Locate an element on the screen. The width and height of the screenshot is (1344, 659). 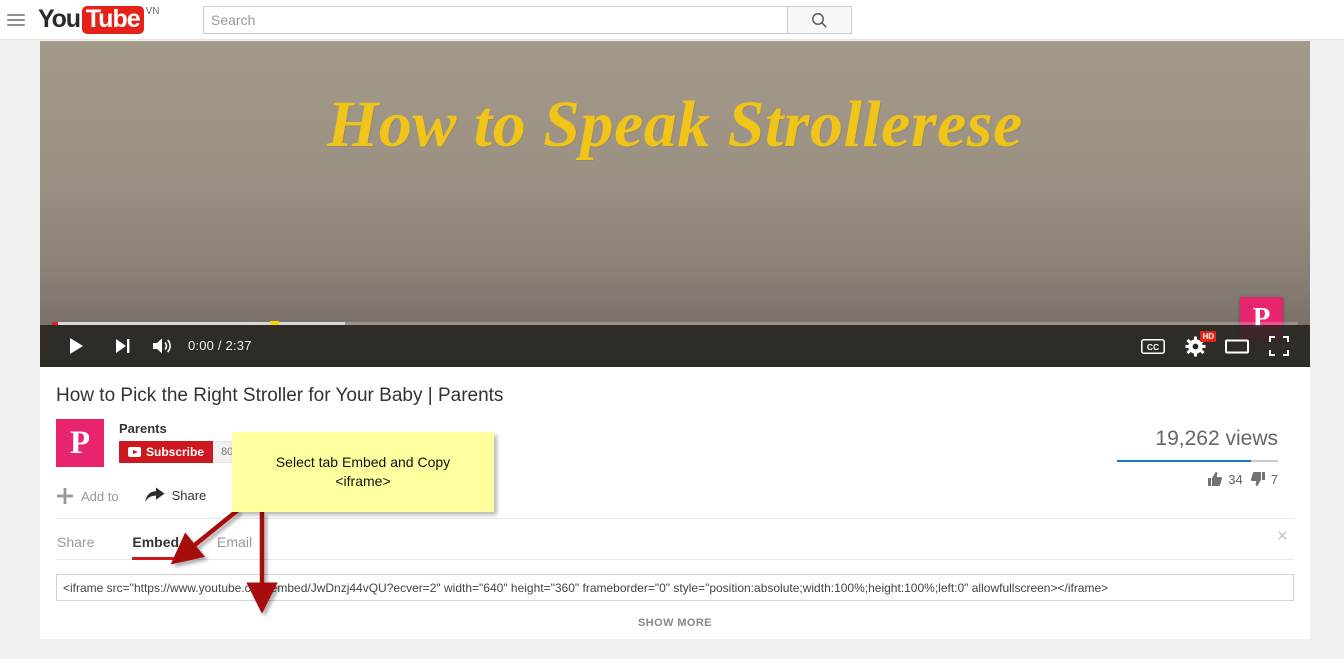
rating-bar-fill is located at coordinates (1184, 461).